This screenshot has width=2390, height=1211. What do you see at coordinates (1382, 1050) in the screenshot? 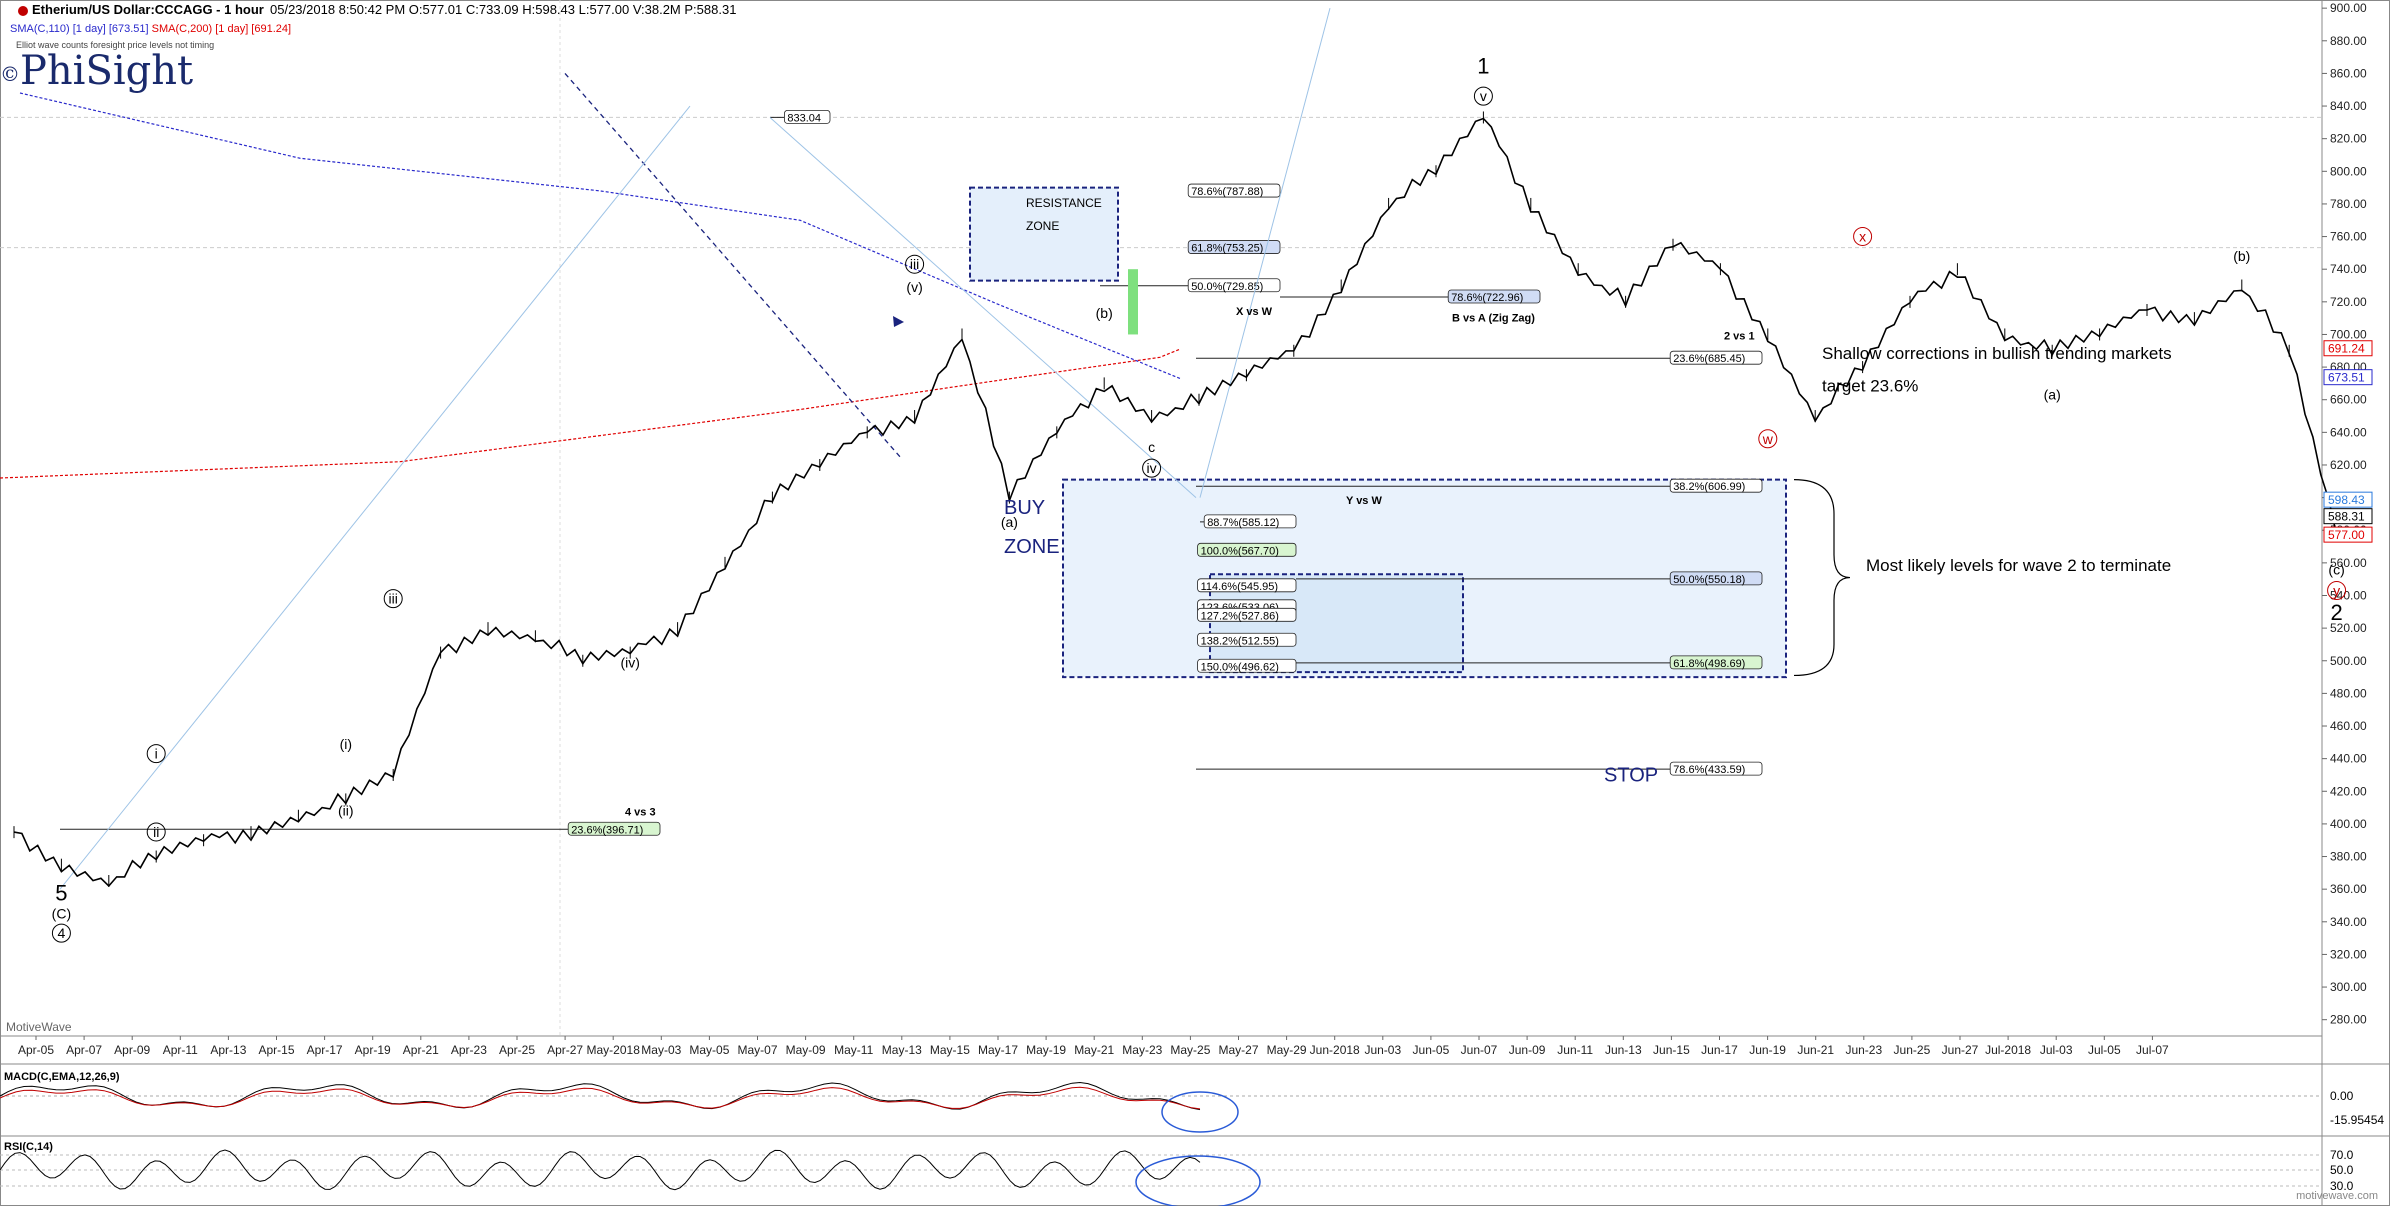
I see `x-tick-label: Jun-03` at bounding box center [1382, 1050].